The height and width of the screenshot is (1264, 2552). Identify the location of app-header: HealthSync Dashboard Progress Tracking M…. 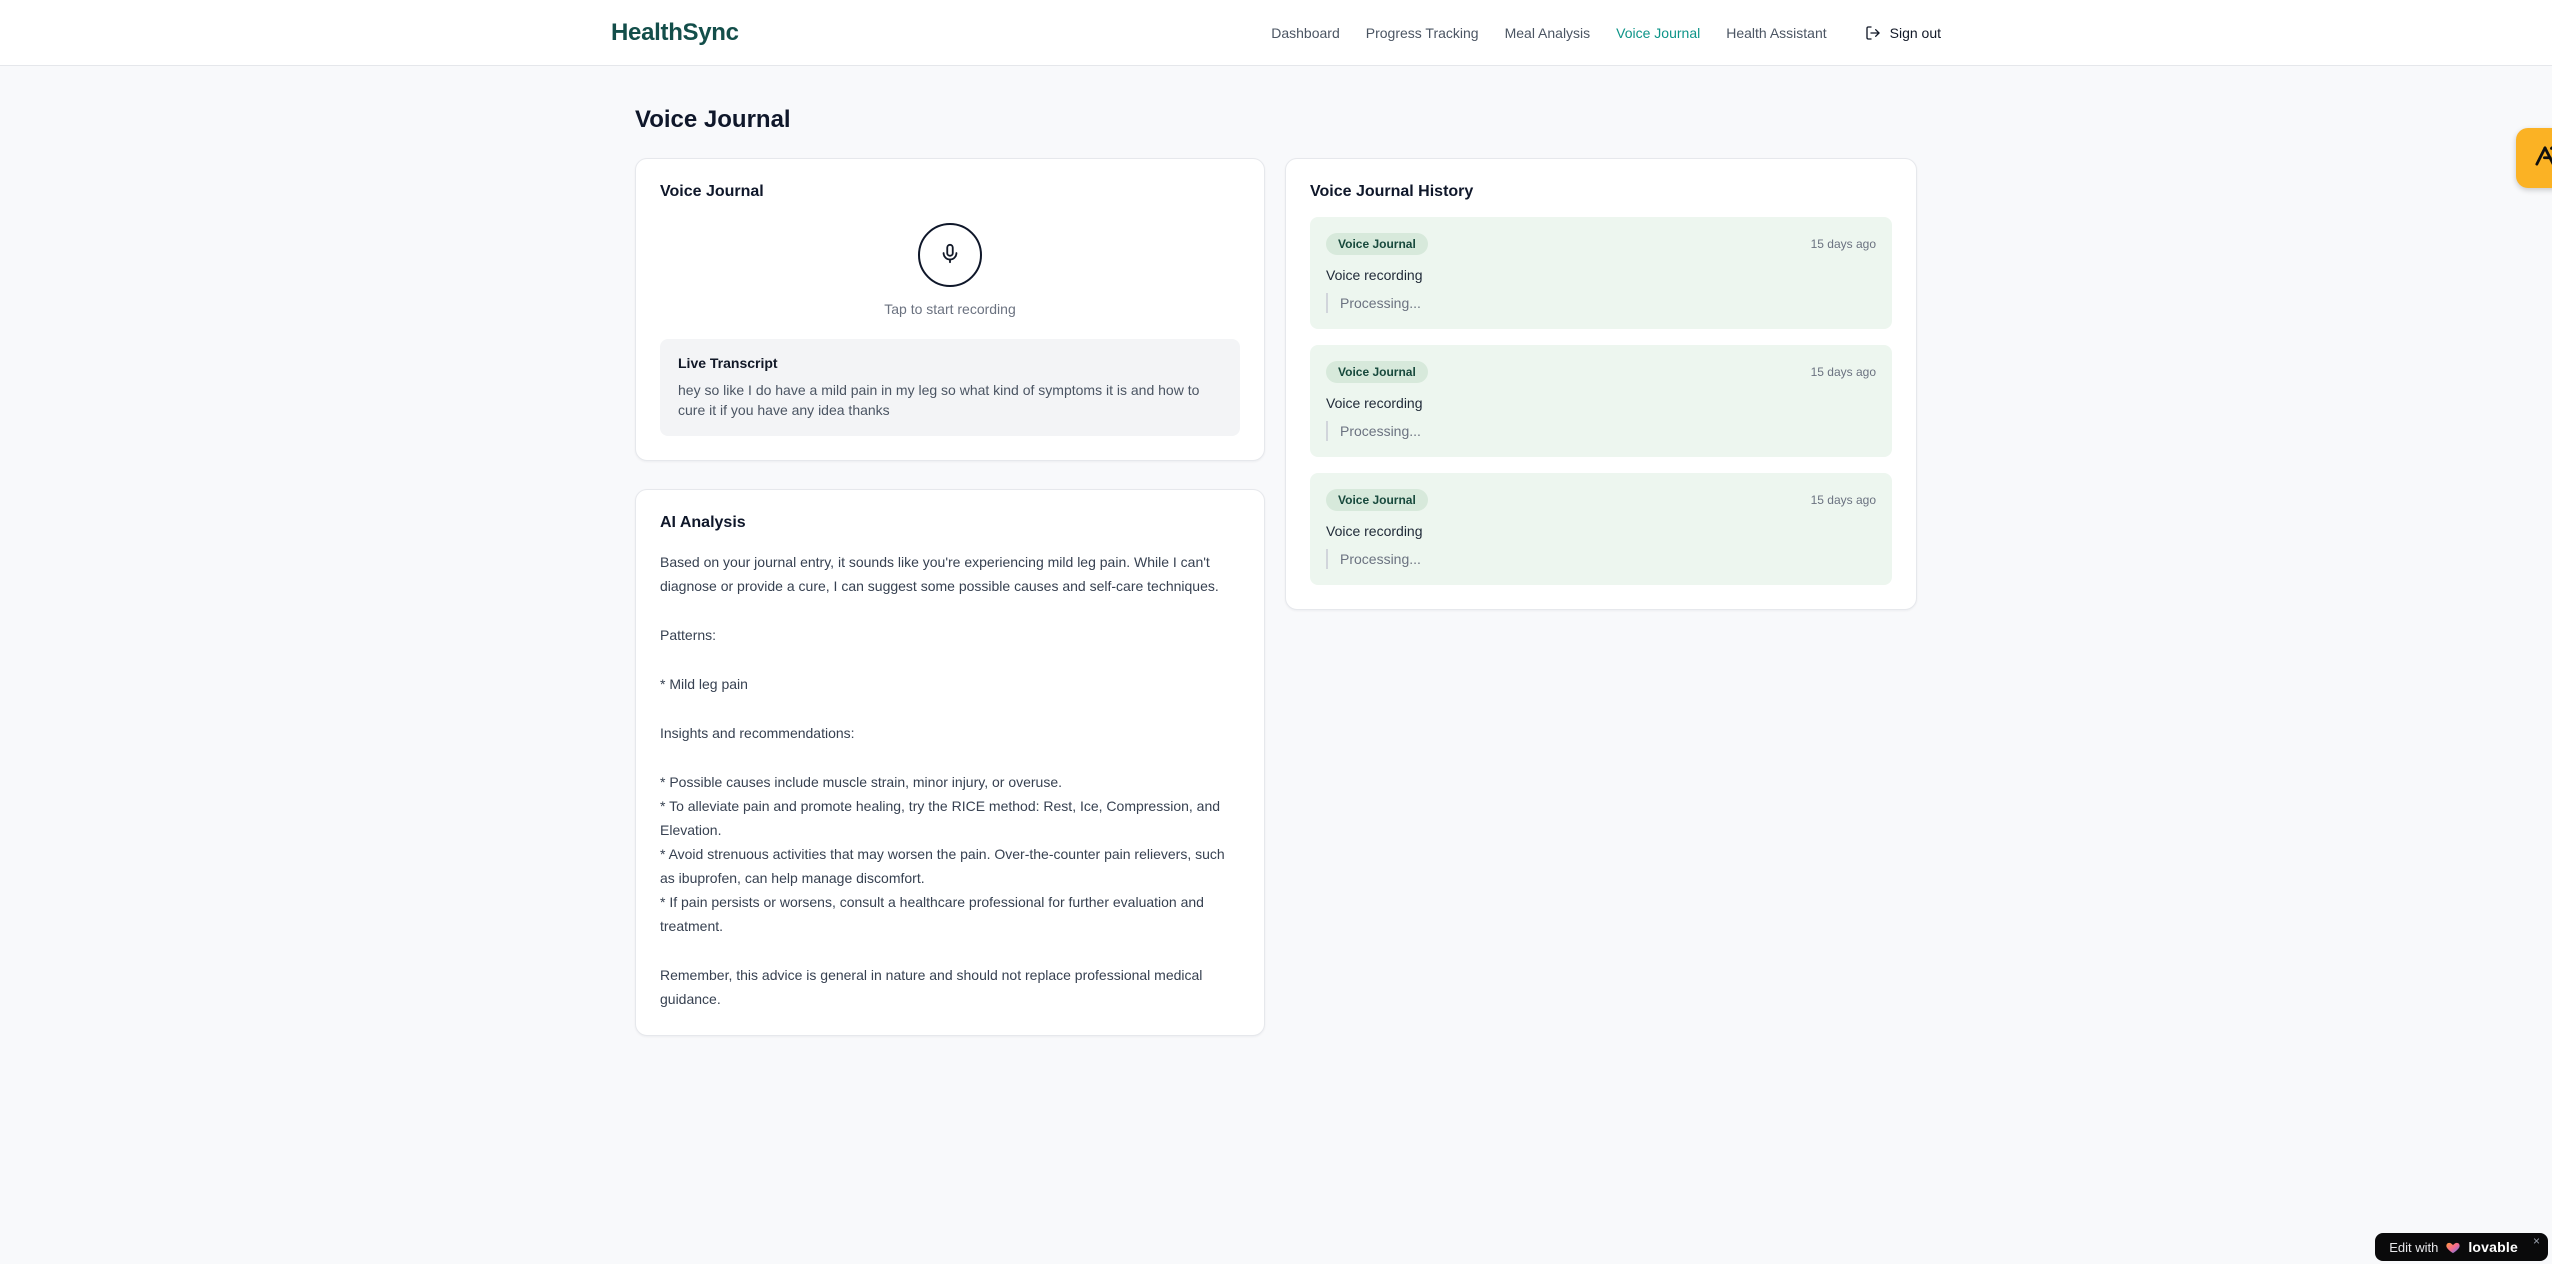
(1276, 33).